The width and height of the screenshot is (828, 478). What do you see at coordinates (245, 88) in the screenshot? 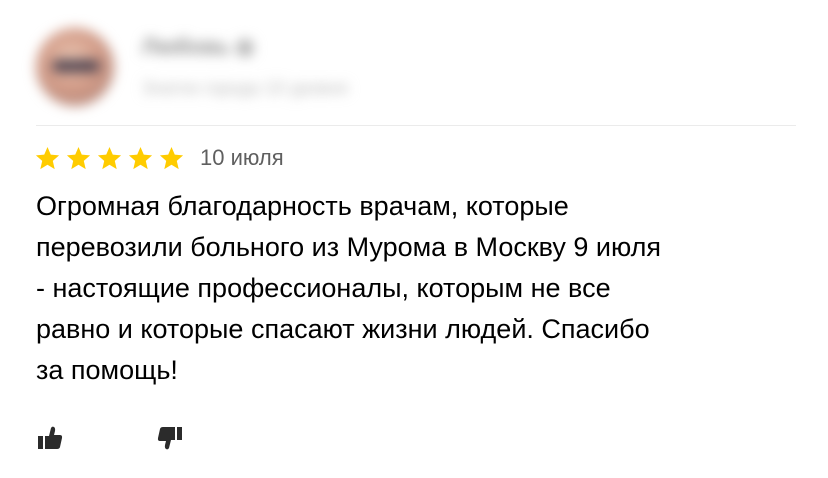
I see `author-level: Знаток города 10 уровня` at bounding box center [245, 88].